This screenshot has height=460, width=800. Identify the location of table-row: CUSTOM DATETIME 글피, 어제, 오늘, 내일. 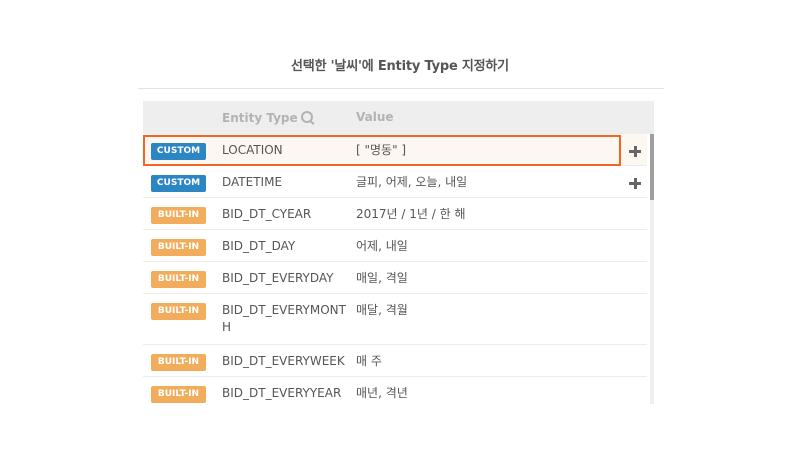
(395, 182).